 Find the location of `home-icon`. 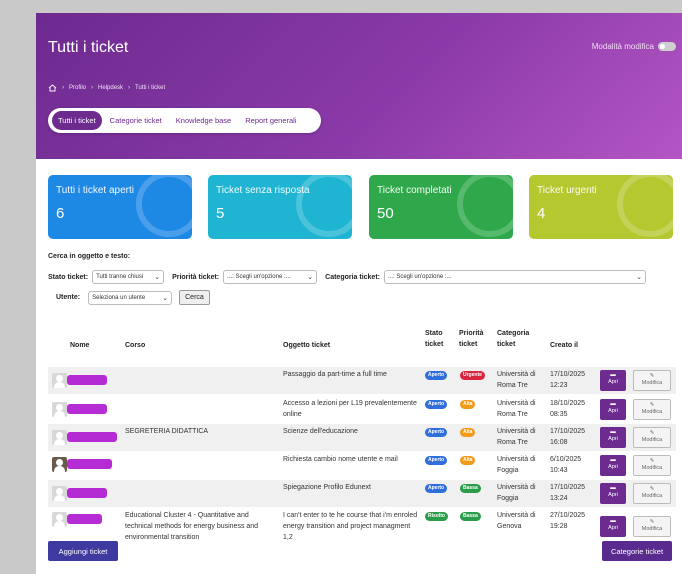

home-icon is located at coordinates (52, 88).